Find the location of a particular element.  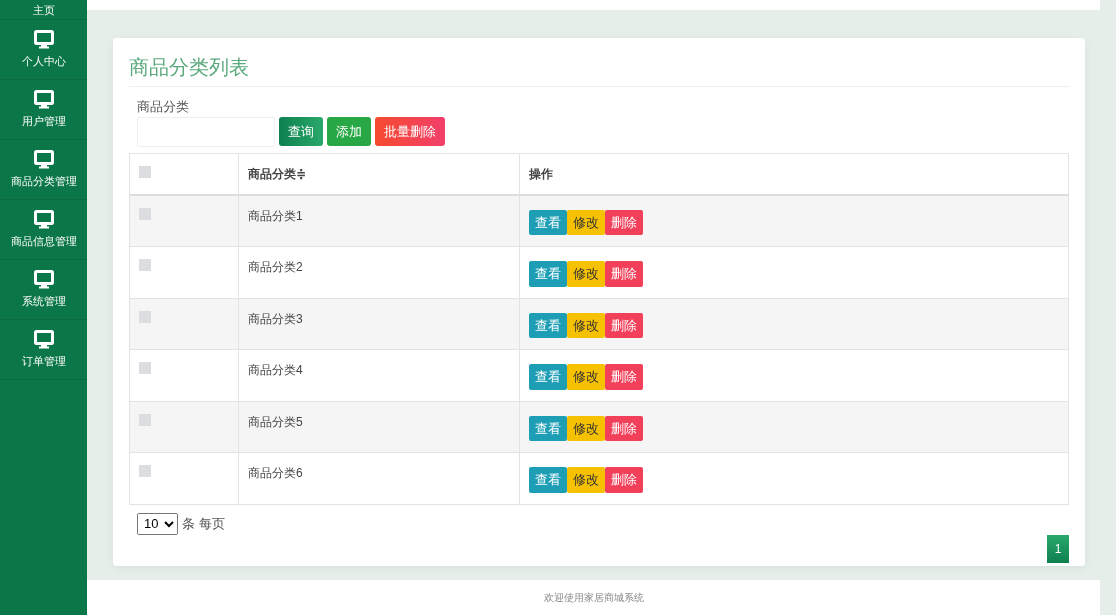

page-size-label: 条 每页 is located at coordinates (203, 523).